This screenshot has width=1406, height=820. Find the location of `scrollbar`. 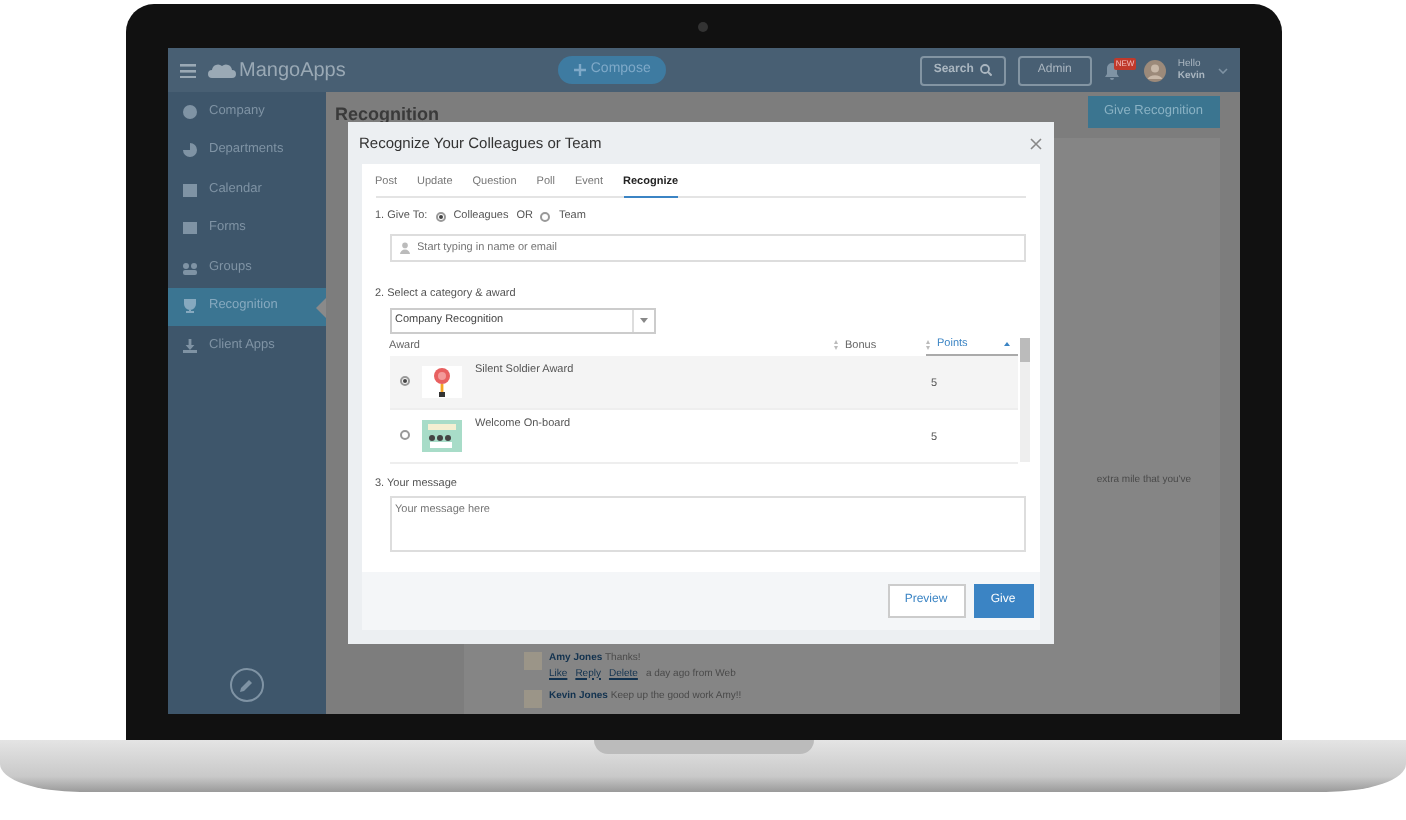

scrollbar is located at coordinates (1024, 399).